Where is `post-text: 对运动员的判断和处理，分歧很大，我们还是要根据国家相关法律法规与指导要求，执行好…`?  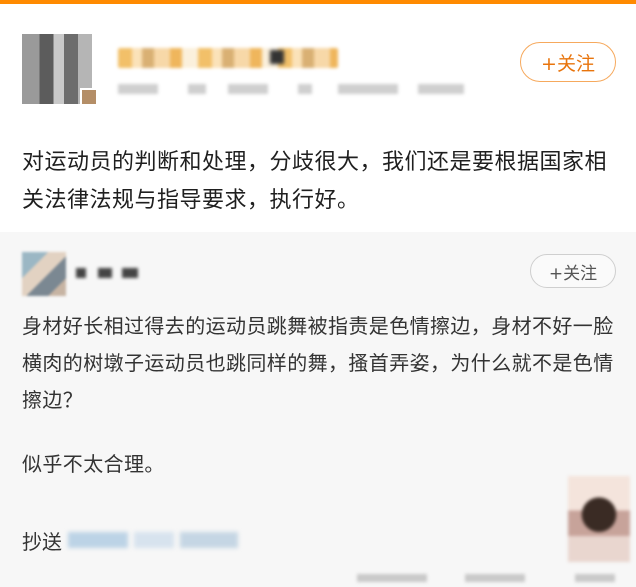
post-text: 对运动员的判断和处理，分歧很大，我们还是要根据国家相关法律法规与指导要求，执行好… is located at coordinates (315, 181).